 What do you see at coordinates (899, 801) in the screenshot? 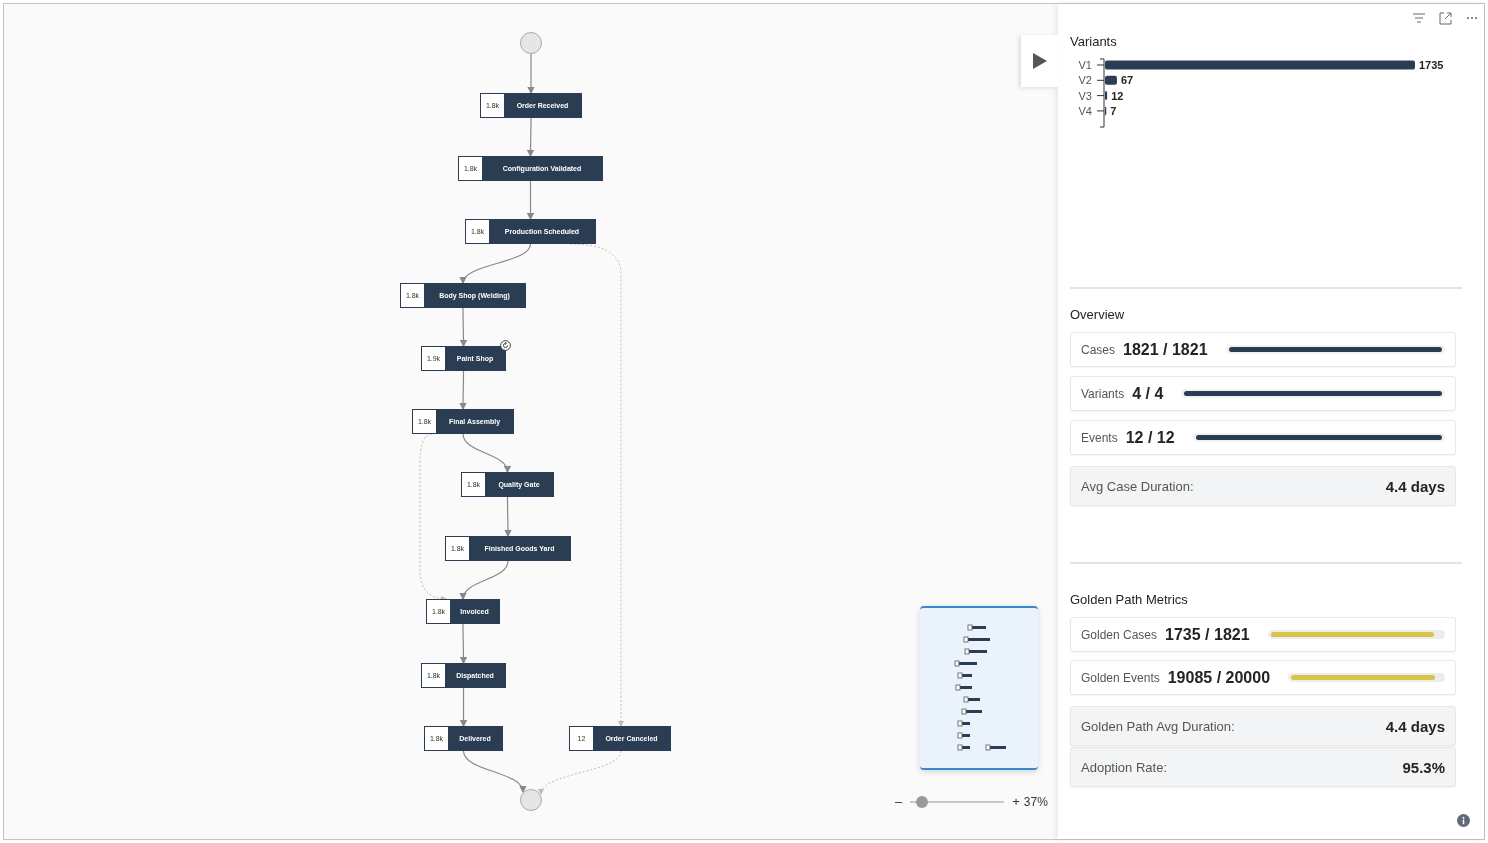
I see `zoom-out-button: –` at bounding box center [899, 801].